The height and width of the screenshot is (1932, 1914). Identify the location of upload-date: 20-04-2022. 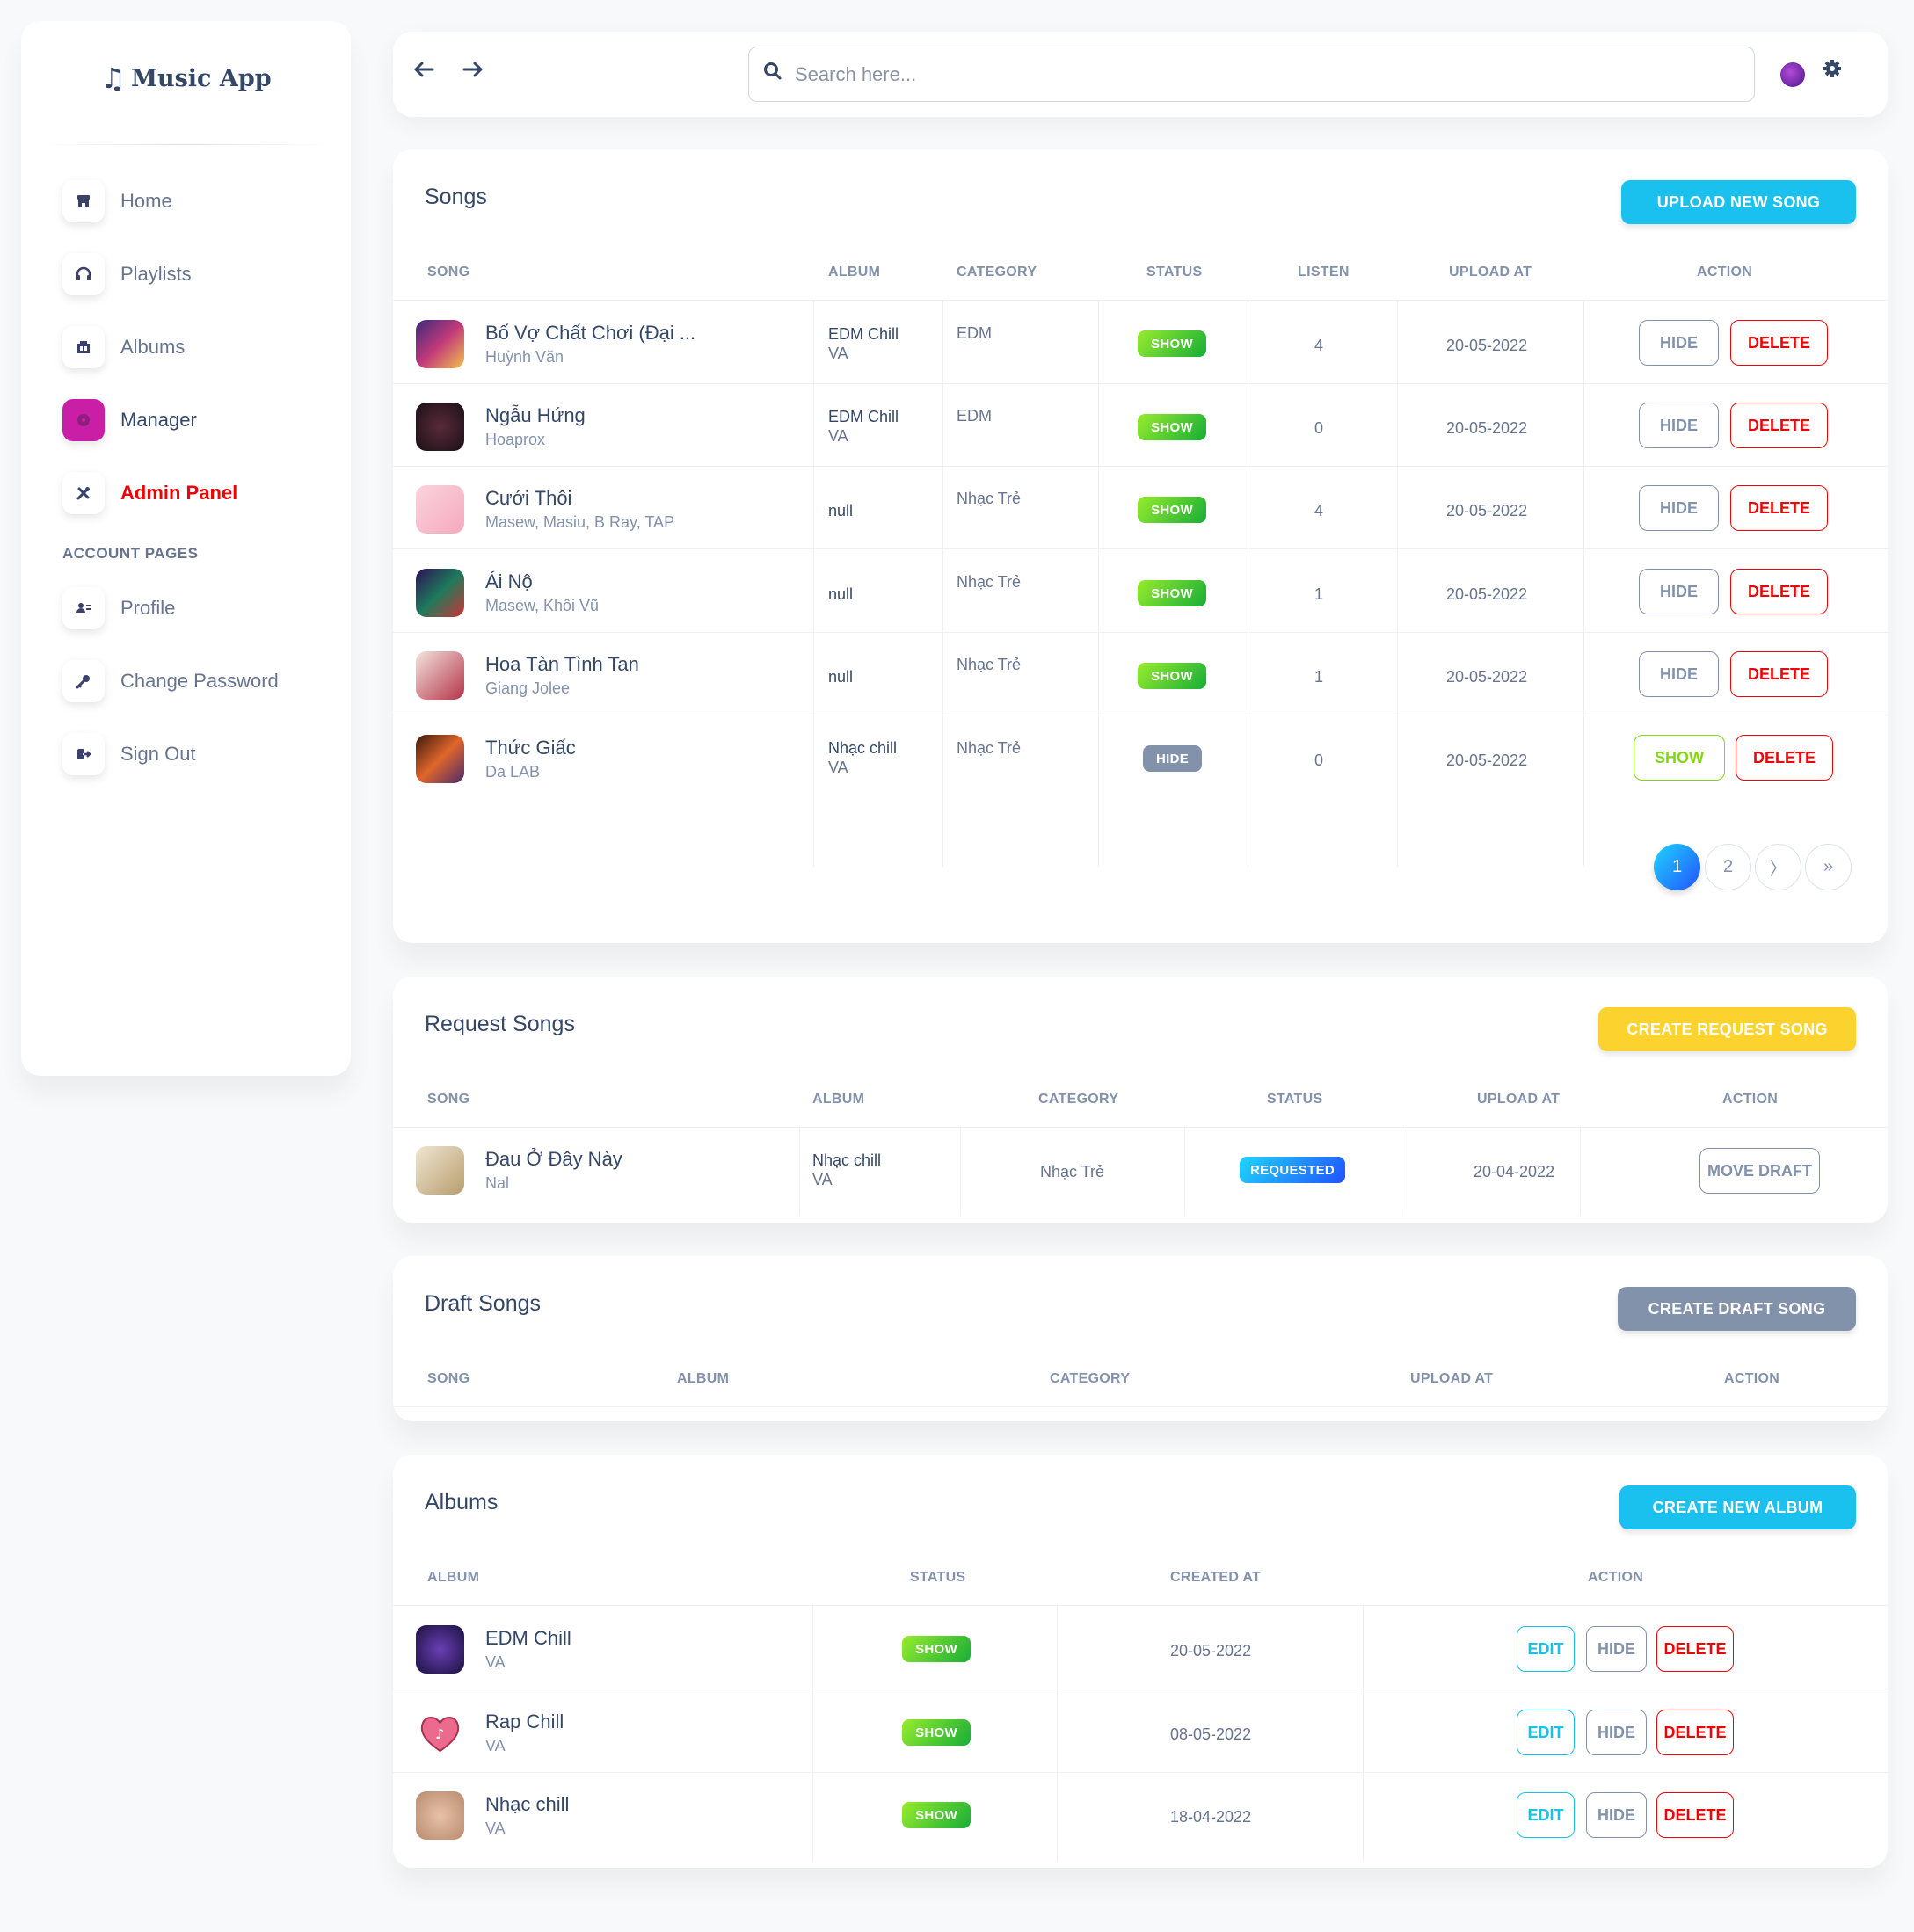
(1514, 1171).